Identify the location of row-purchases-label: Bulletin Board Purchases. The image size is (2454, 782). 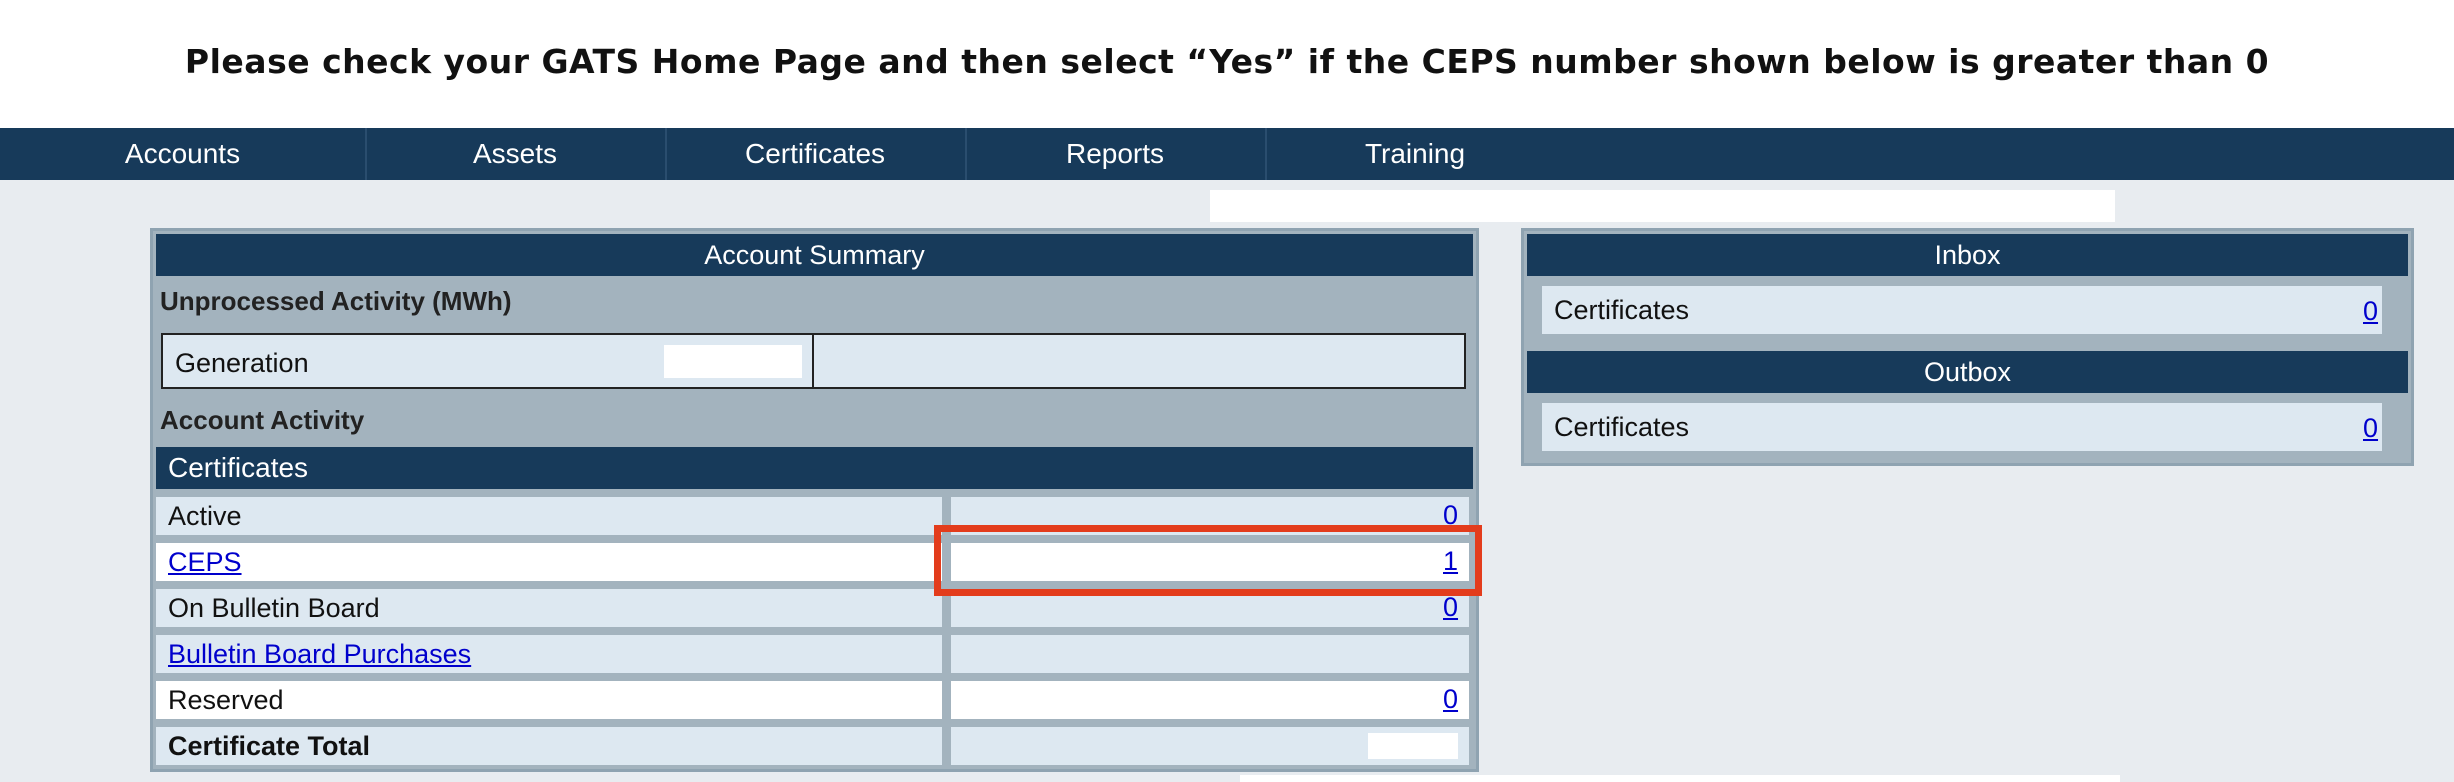
(549, 654).